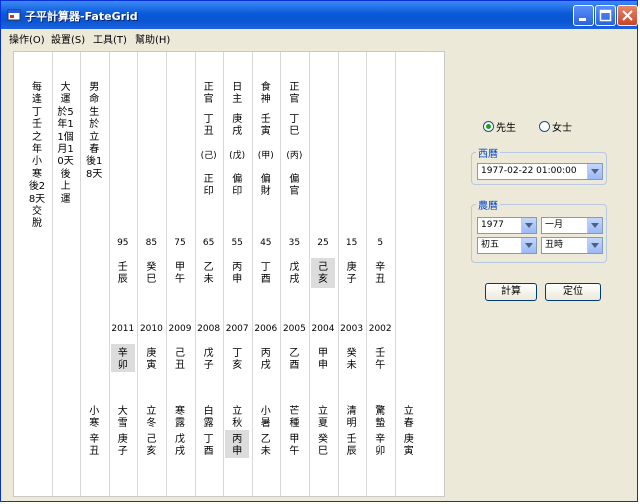 This screenshot has width=640, height=504. I want to click on minimize-button, so click(583, 15).